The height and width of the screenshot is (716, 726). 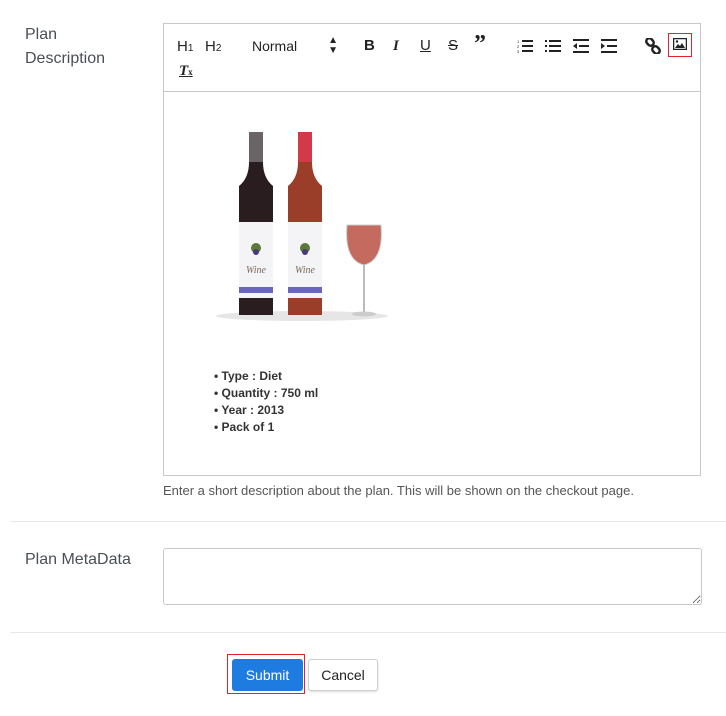 What do you see at coordinates (266, 376) in the screenshot?
I see `spec-item: Type : Diet` at bounding box center [266, 376].